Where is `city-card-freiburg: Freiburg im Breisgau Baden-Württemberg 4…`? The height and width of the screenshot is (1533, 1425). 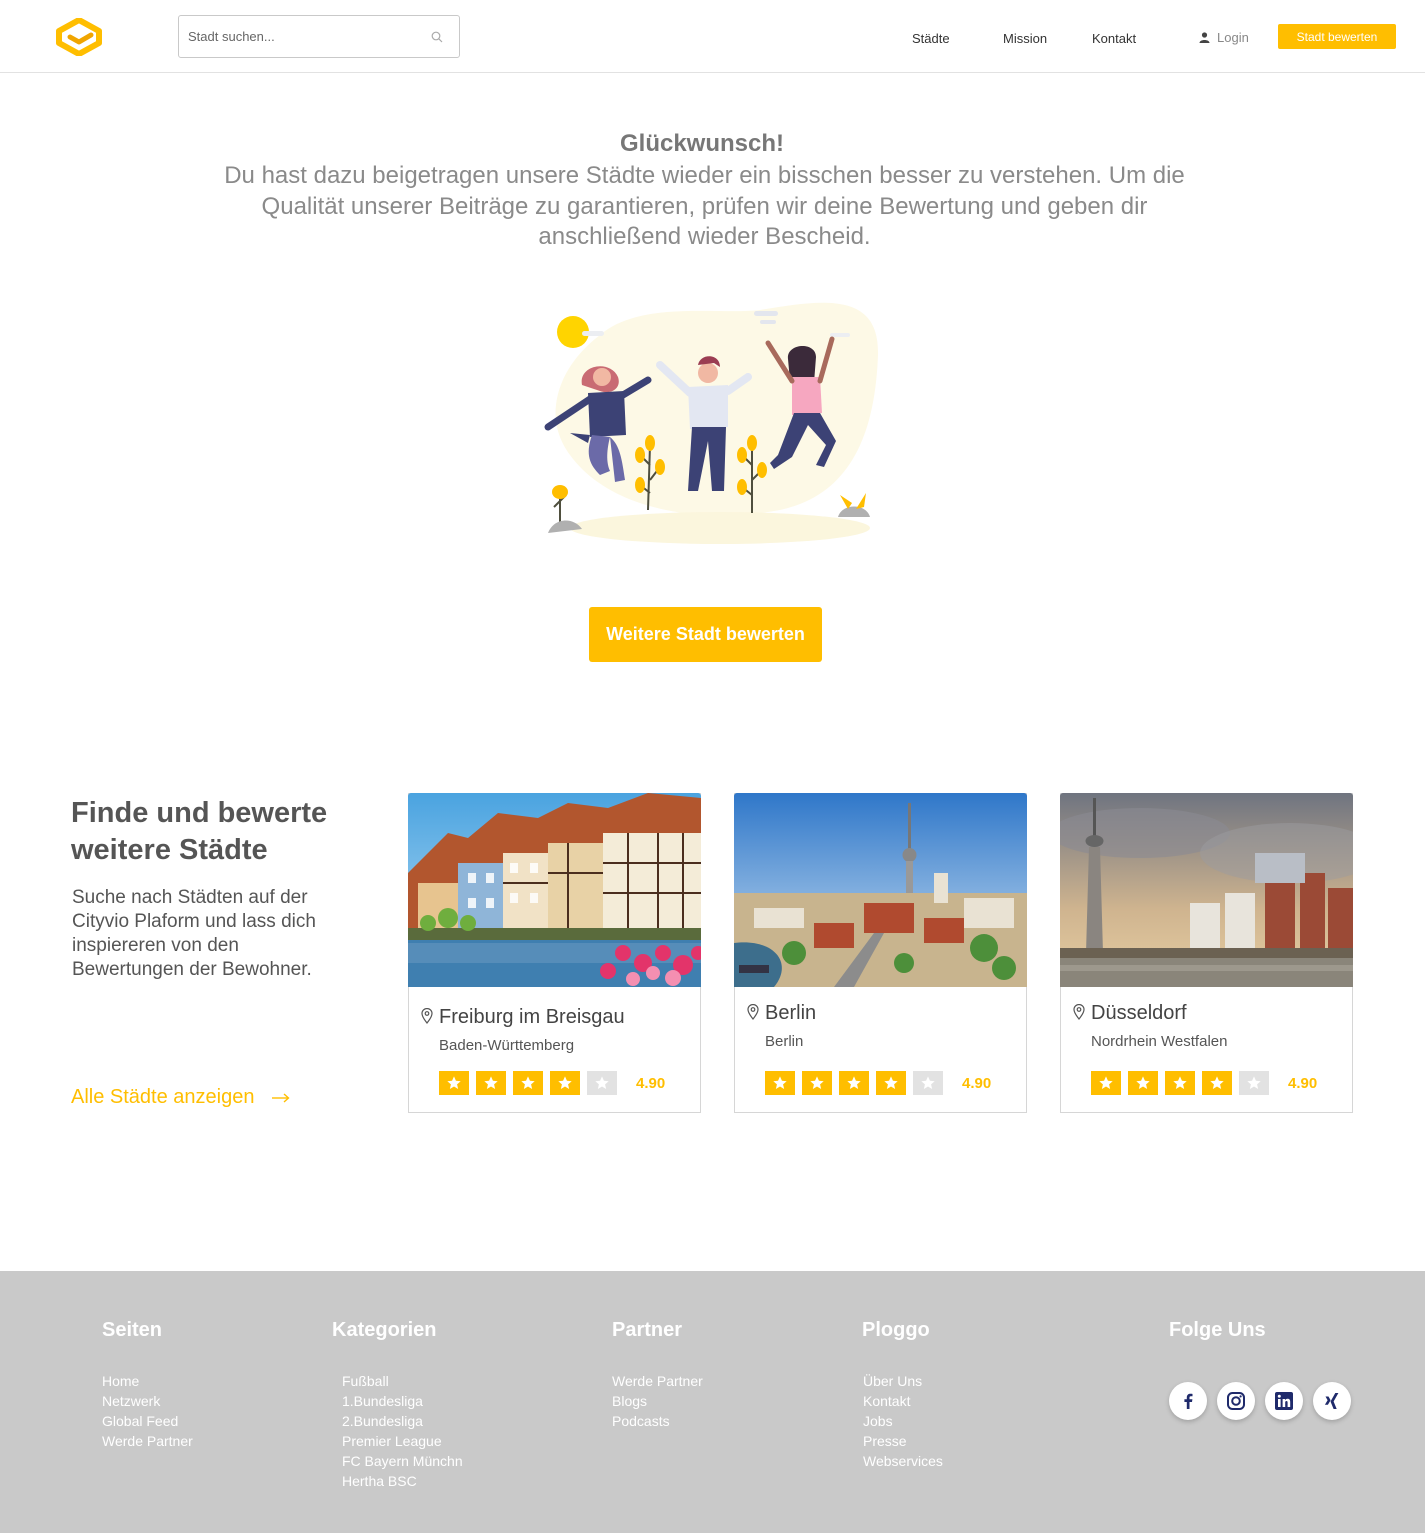 city-card-freiburg: Freiburg im Breisgau Baden-Württemberg 4… is located at coordinates (554, 953).